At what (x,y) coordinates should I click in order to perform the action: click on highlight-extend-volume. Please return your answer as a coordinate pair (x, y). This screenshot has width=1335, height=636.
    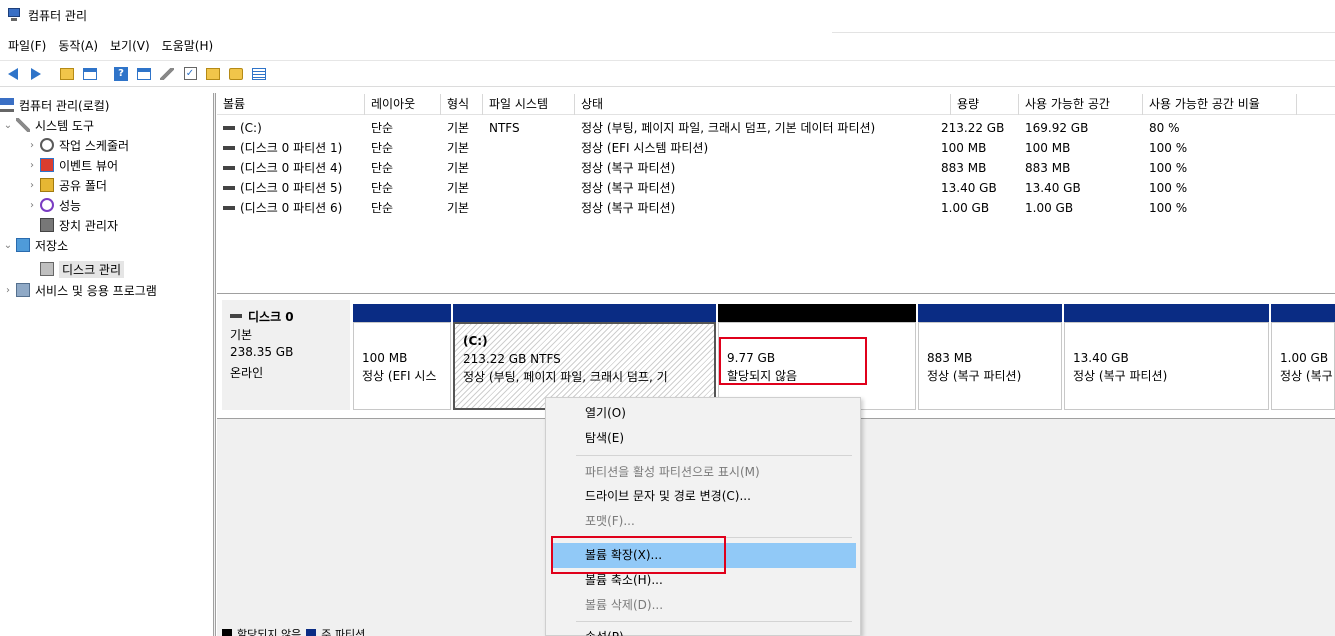
    Looking at the image, I should click on (638, 555).